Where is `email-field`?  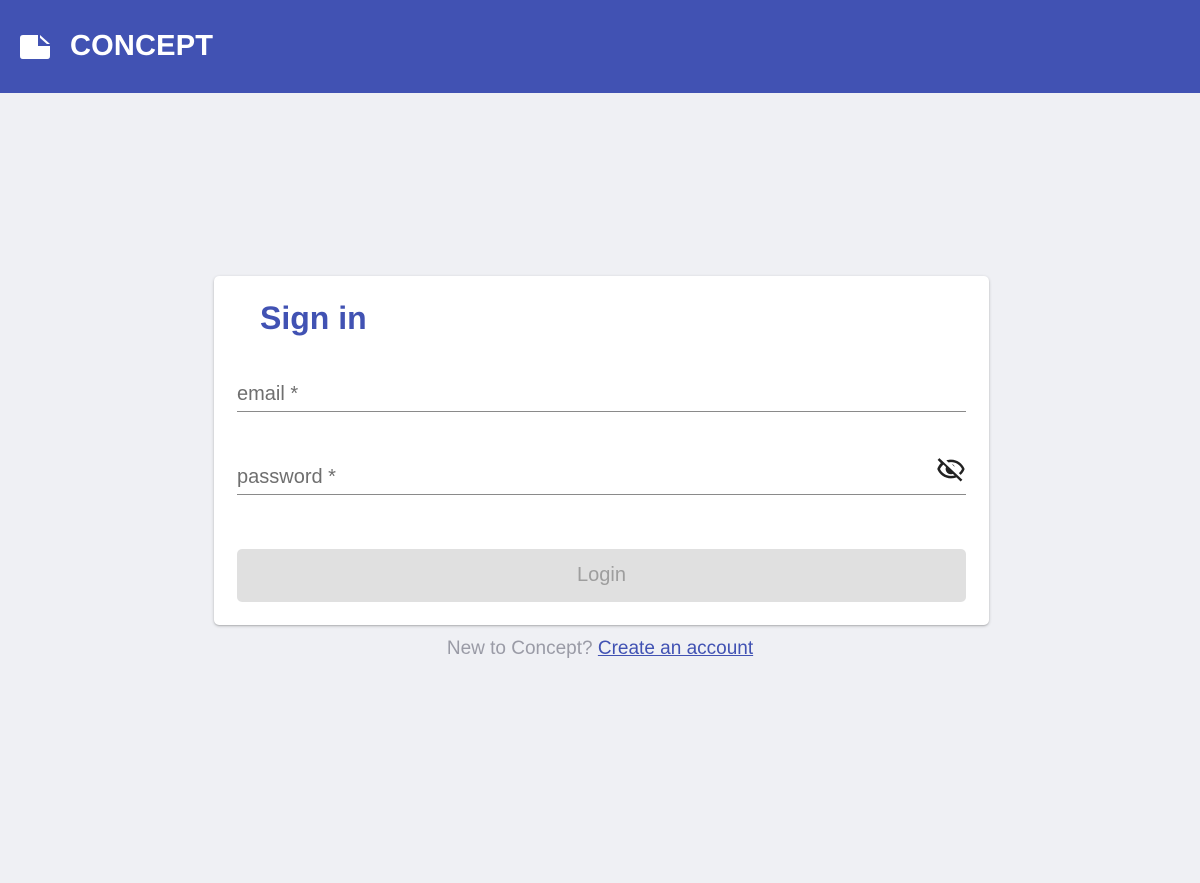 email-field is located at coordinates (601, 389).